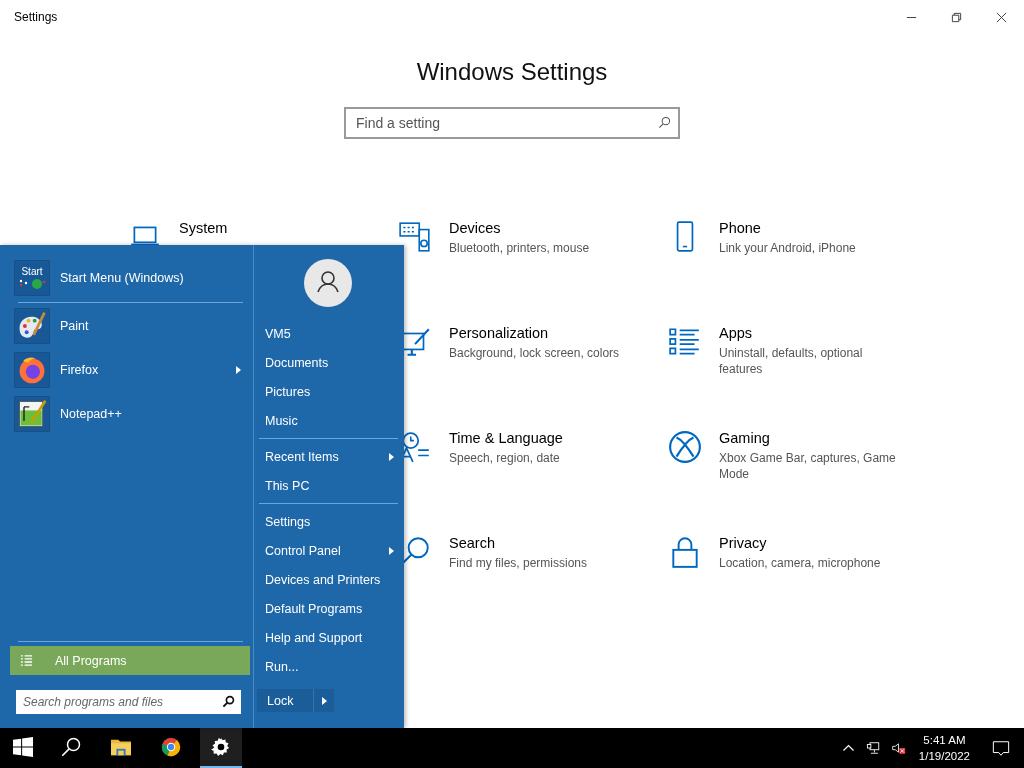 Image resolution: width=1024 pixels, height=768 pixels. I want to click on category-title: Search, so click(472, 543).